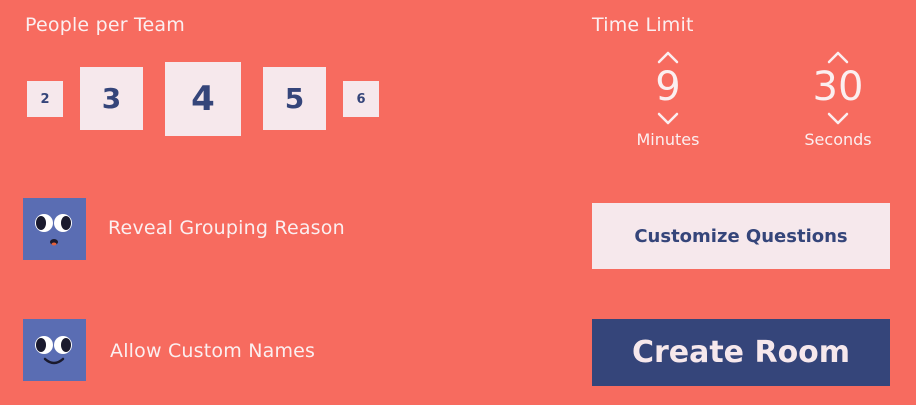  What do you see at coordinates (294, 98) in the screenshot?
I see `team-size-option-5: 5` at bounding box center [294, 98].